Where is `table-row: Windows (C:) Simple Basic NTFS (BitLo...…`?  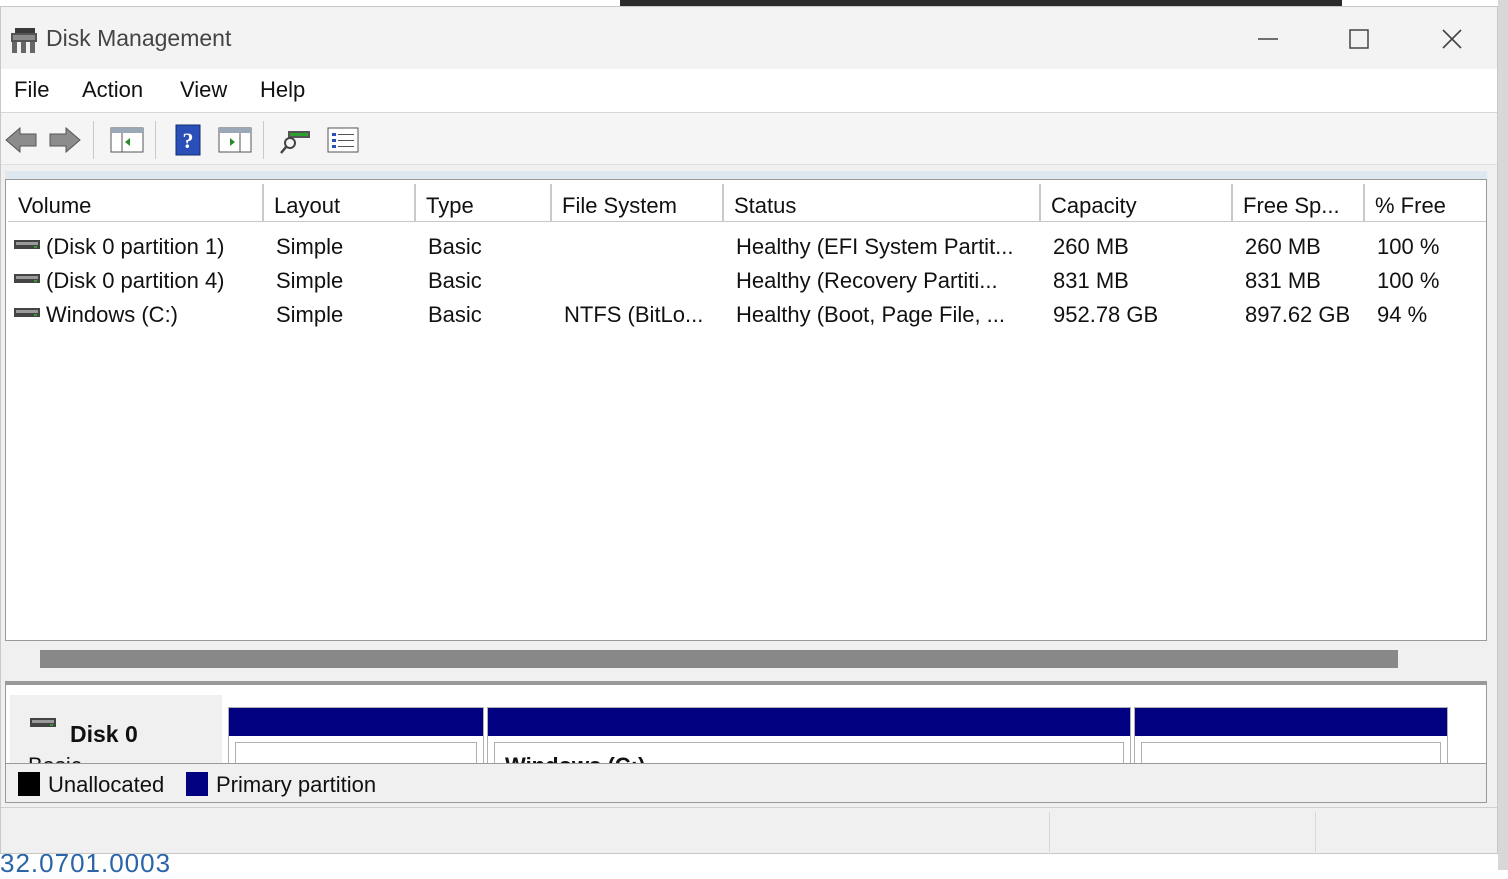
table-row: Windows (C:) Simple Basic NTFS (BitLo...… is located at coordinates (746, 315).